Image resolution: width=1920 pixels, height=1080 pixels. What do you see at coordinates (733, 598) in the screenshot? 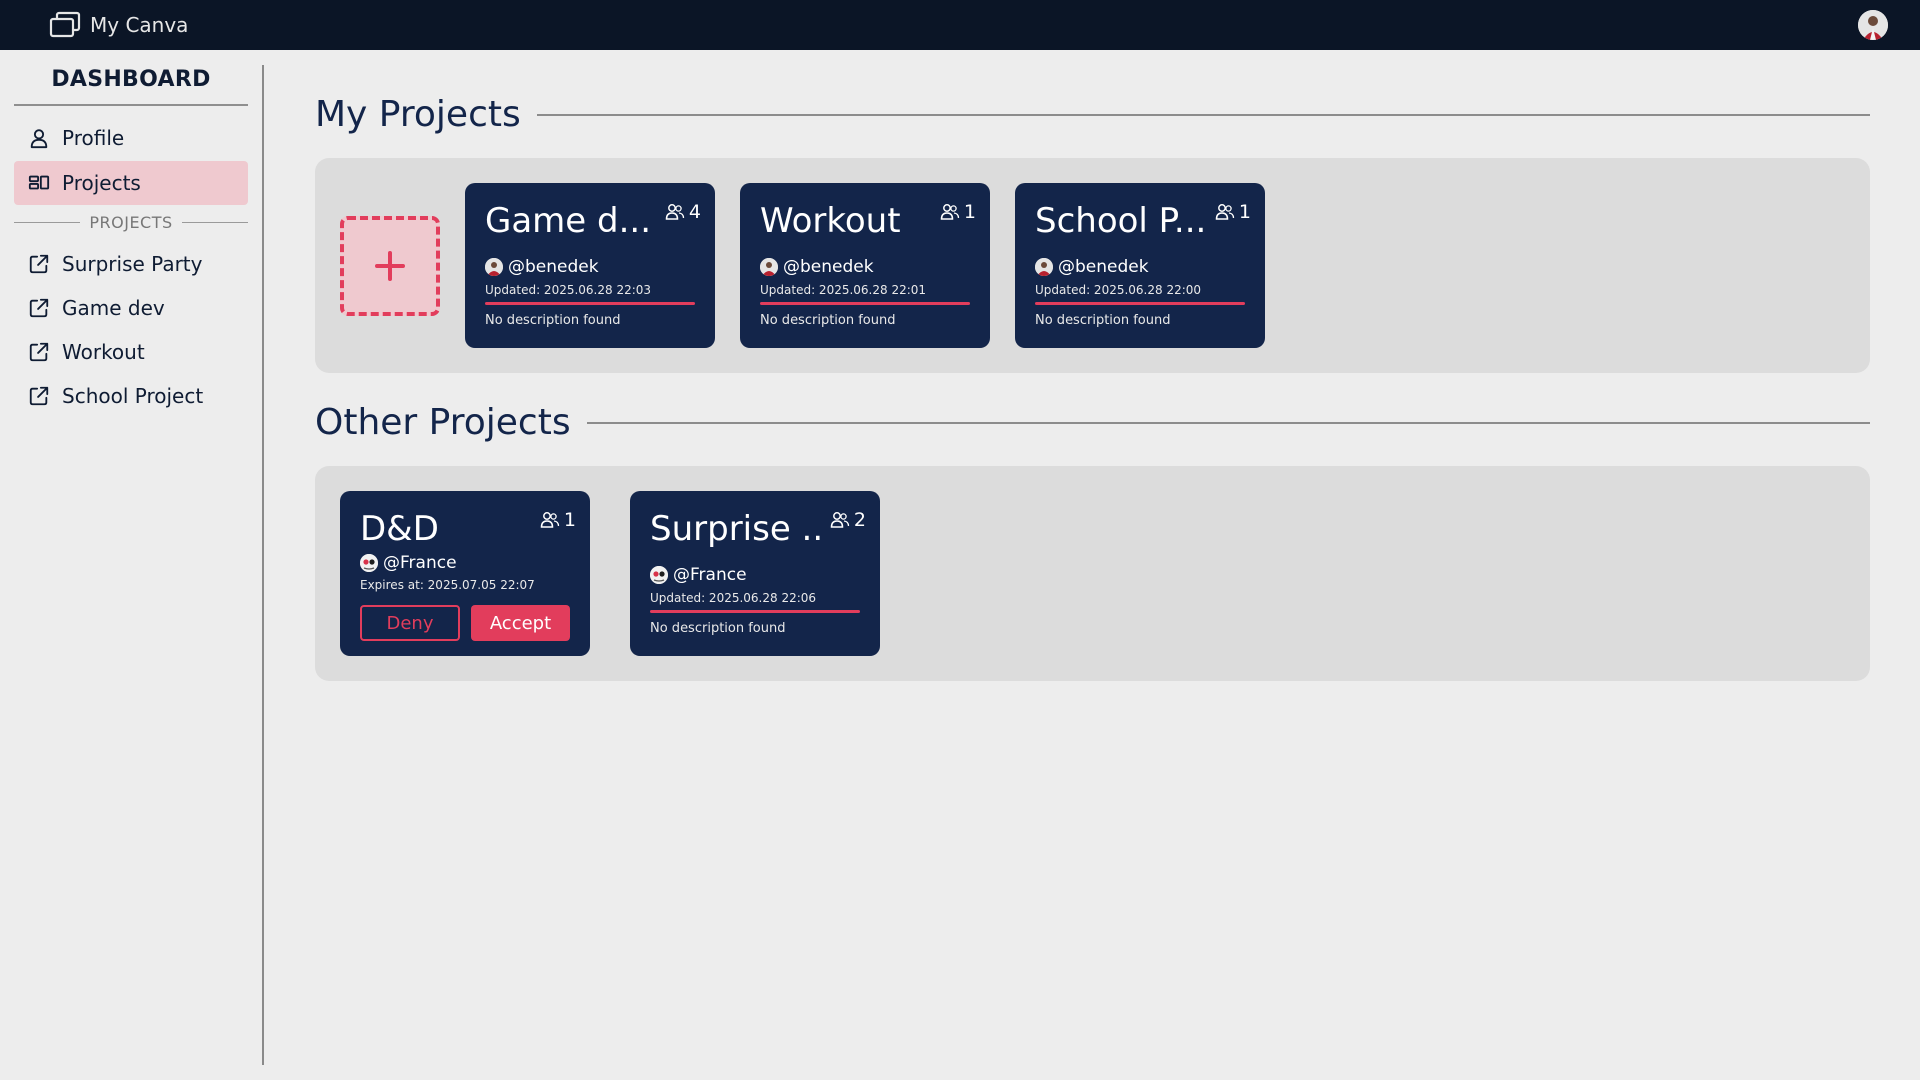
I see `updated-timestamp: Updated: 2025.06.28 22:06` at bounding box center [733, 598].